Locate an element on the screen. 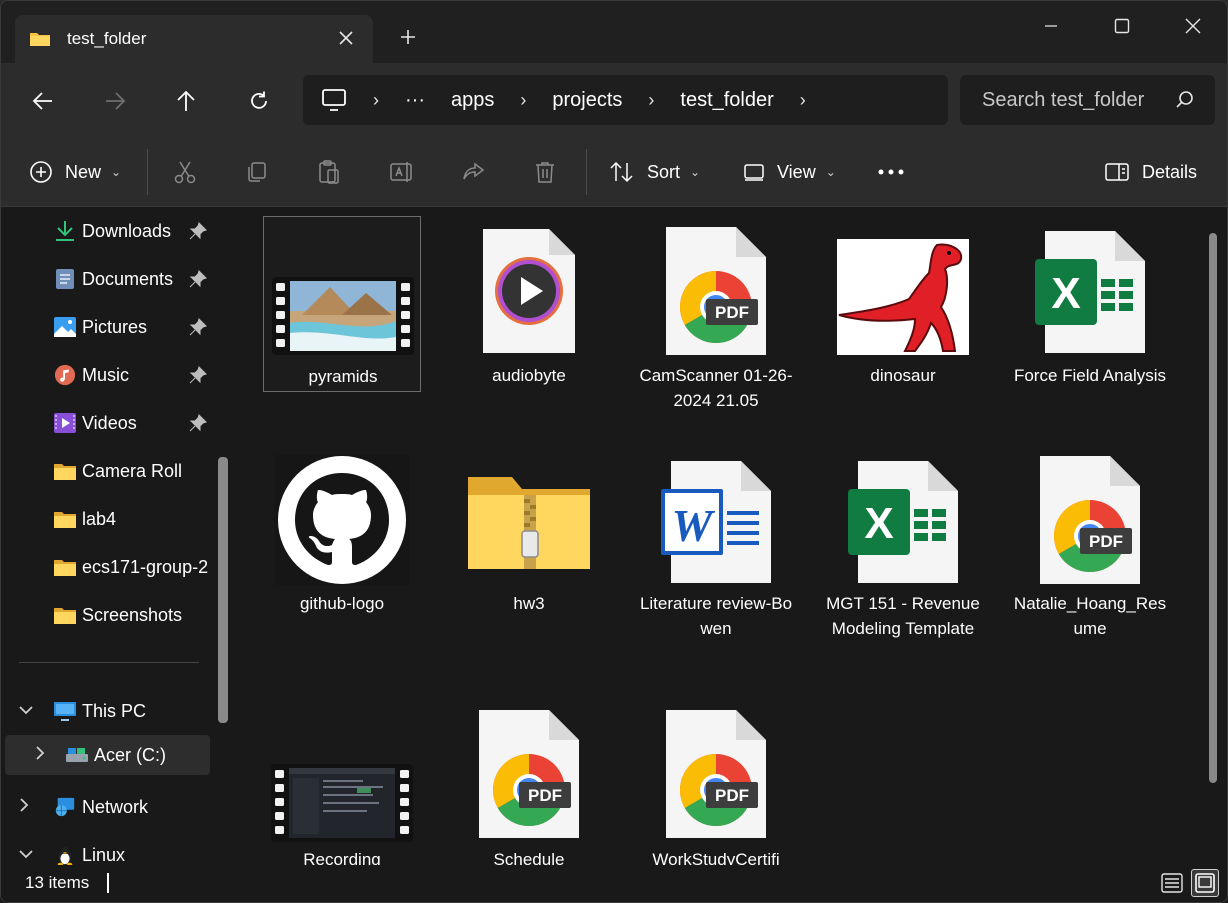 This screenshot has height=903, width=1228. breadcrumb-overflow: ··· is located at coordinates (415, 100).